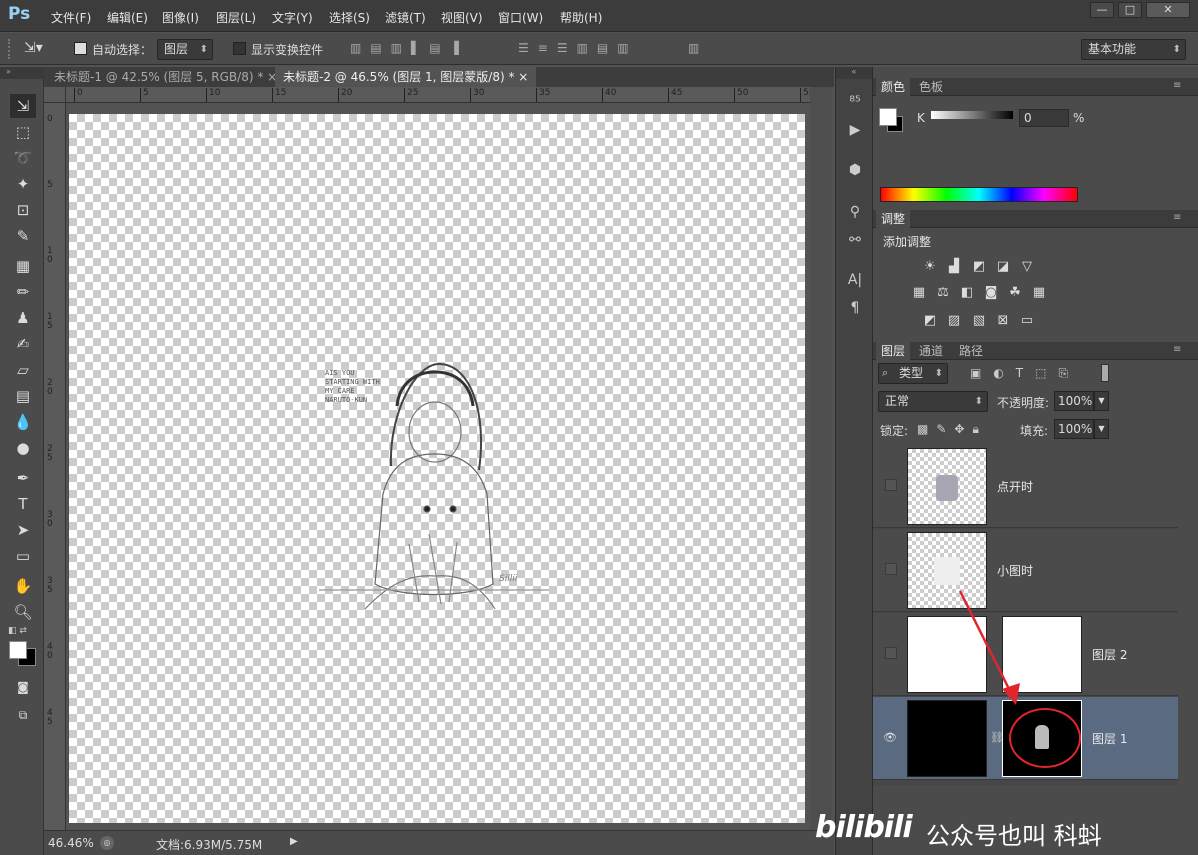 This screenshot has height=855, width=1198. What do you see at coordinates (954, 321) in the screenshot?
I see `posterize-adjust-icon: ▨` at bounding box center [954, 321].